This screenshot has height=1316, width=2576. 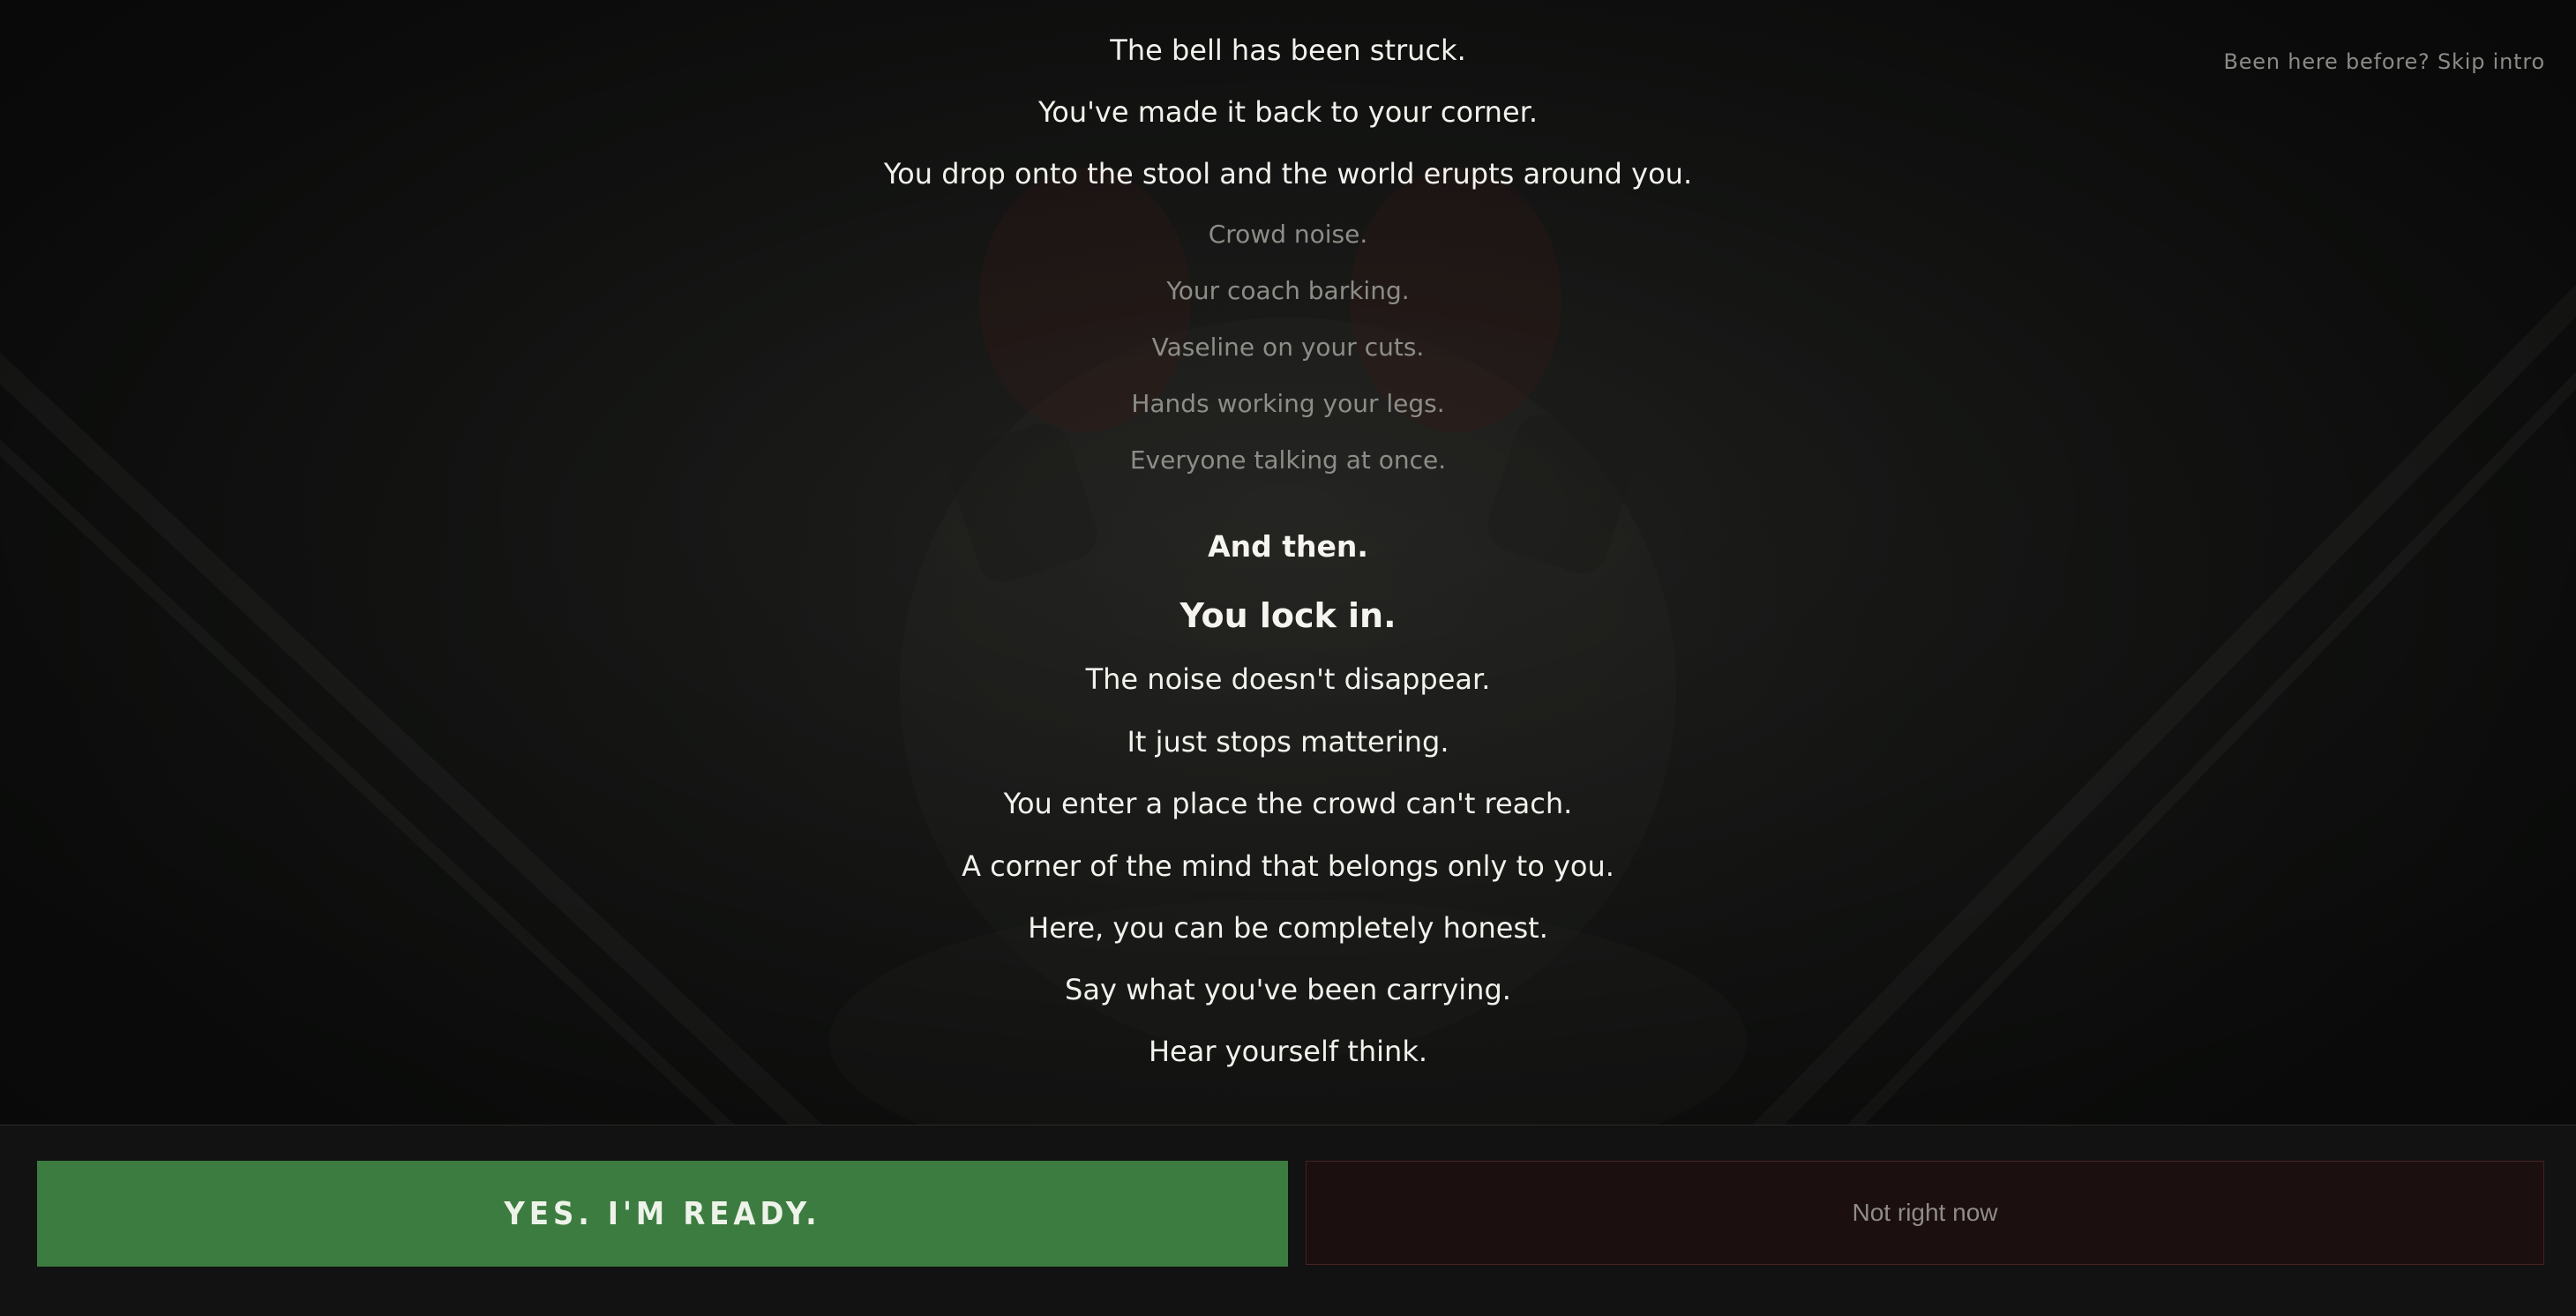 What do you see at coordinates (1288, 234) in the screenshot?
I see `story-line-muted: Crowd noise.` at bounding box center [1288, 234].